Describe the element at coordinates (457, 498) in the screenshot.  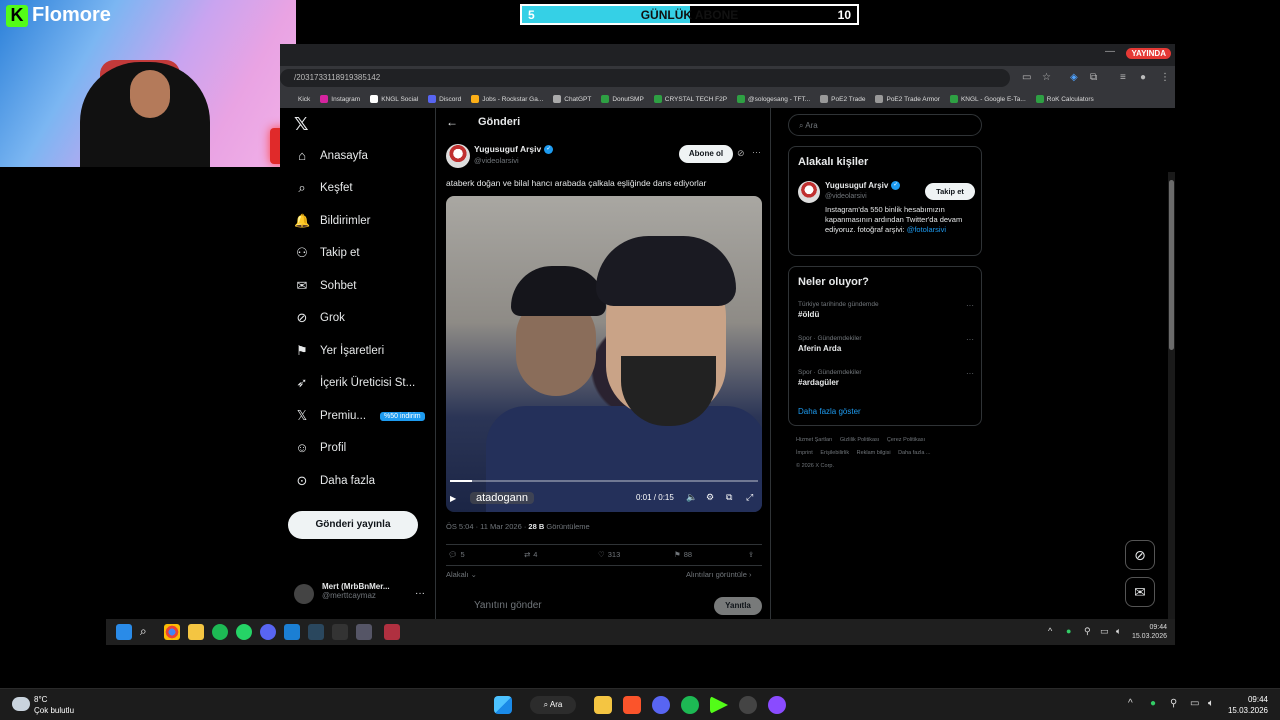
I see `play-icon: ▶` at that location.